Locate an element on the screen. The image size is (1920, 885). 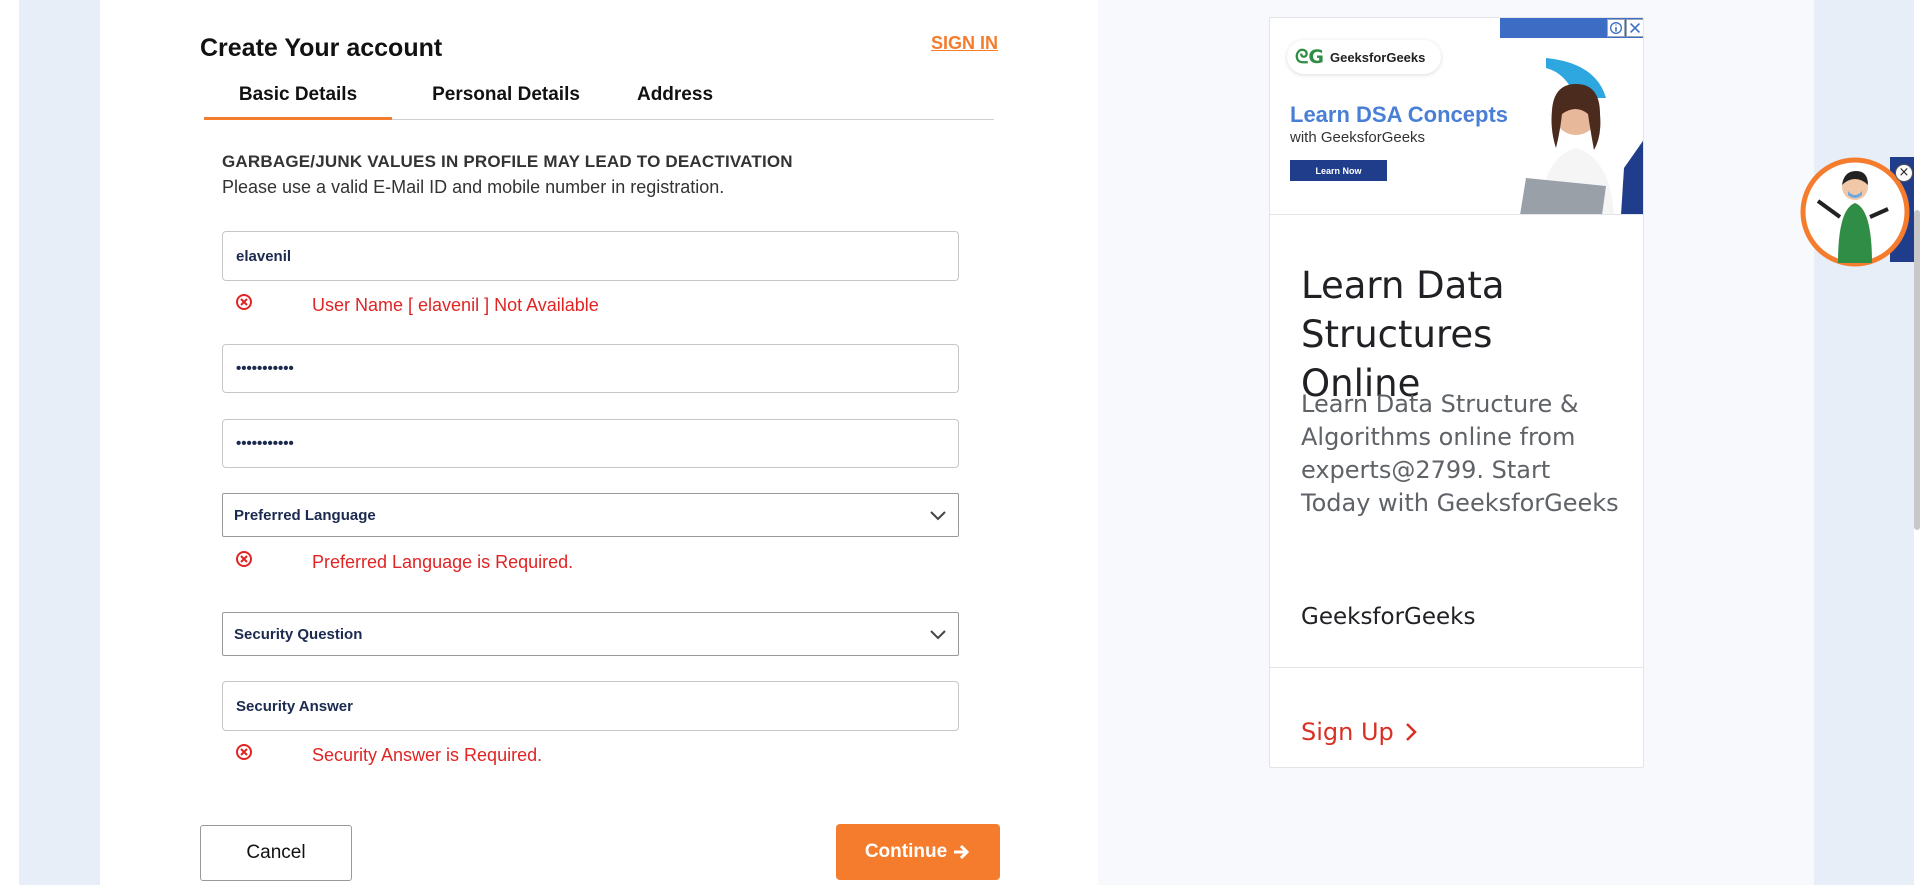
learn-now-button: Learn Now is located at coordinates (1338, 170).